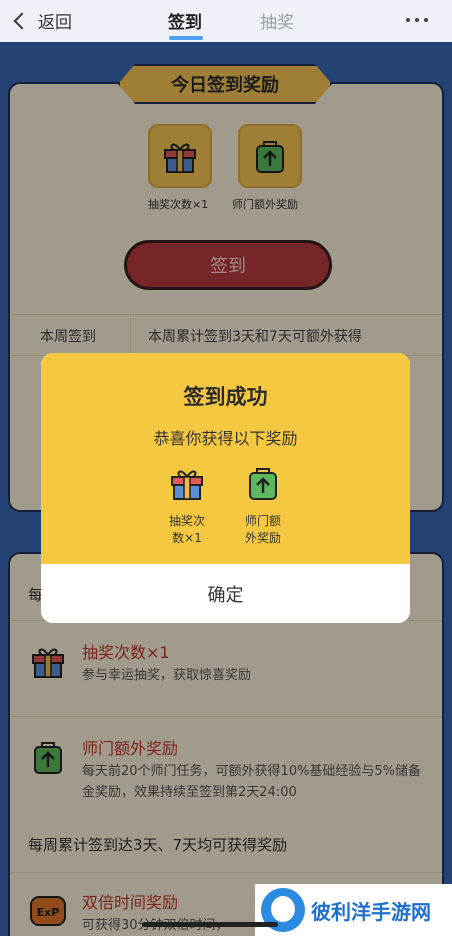  I want to click on back-button: 返回, so click(42, 20).